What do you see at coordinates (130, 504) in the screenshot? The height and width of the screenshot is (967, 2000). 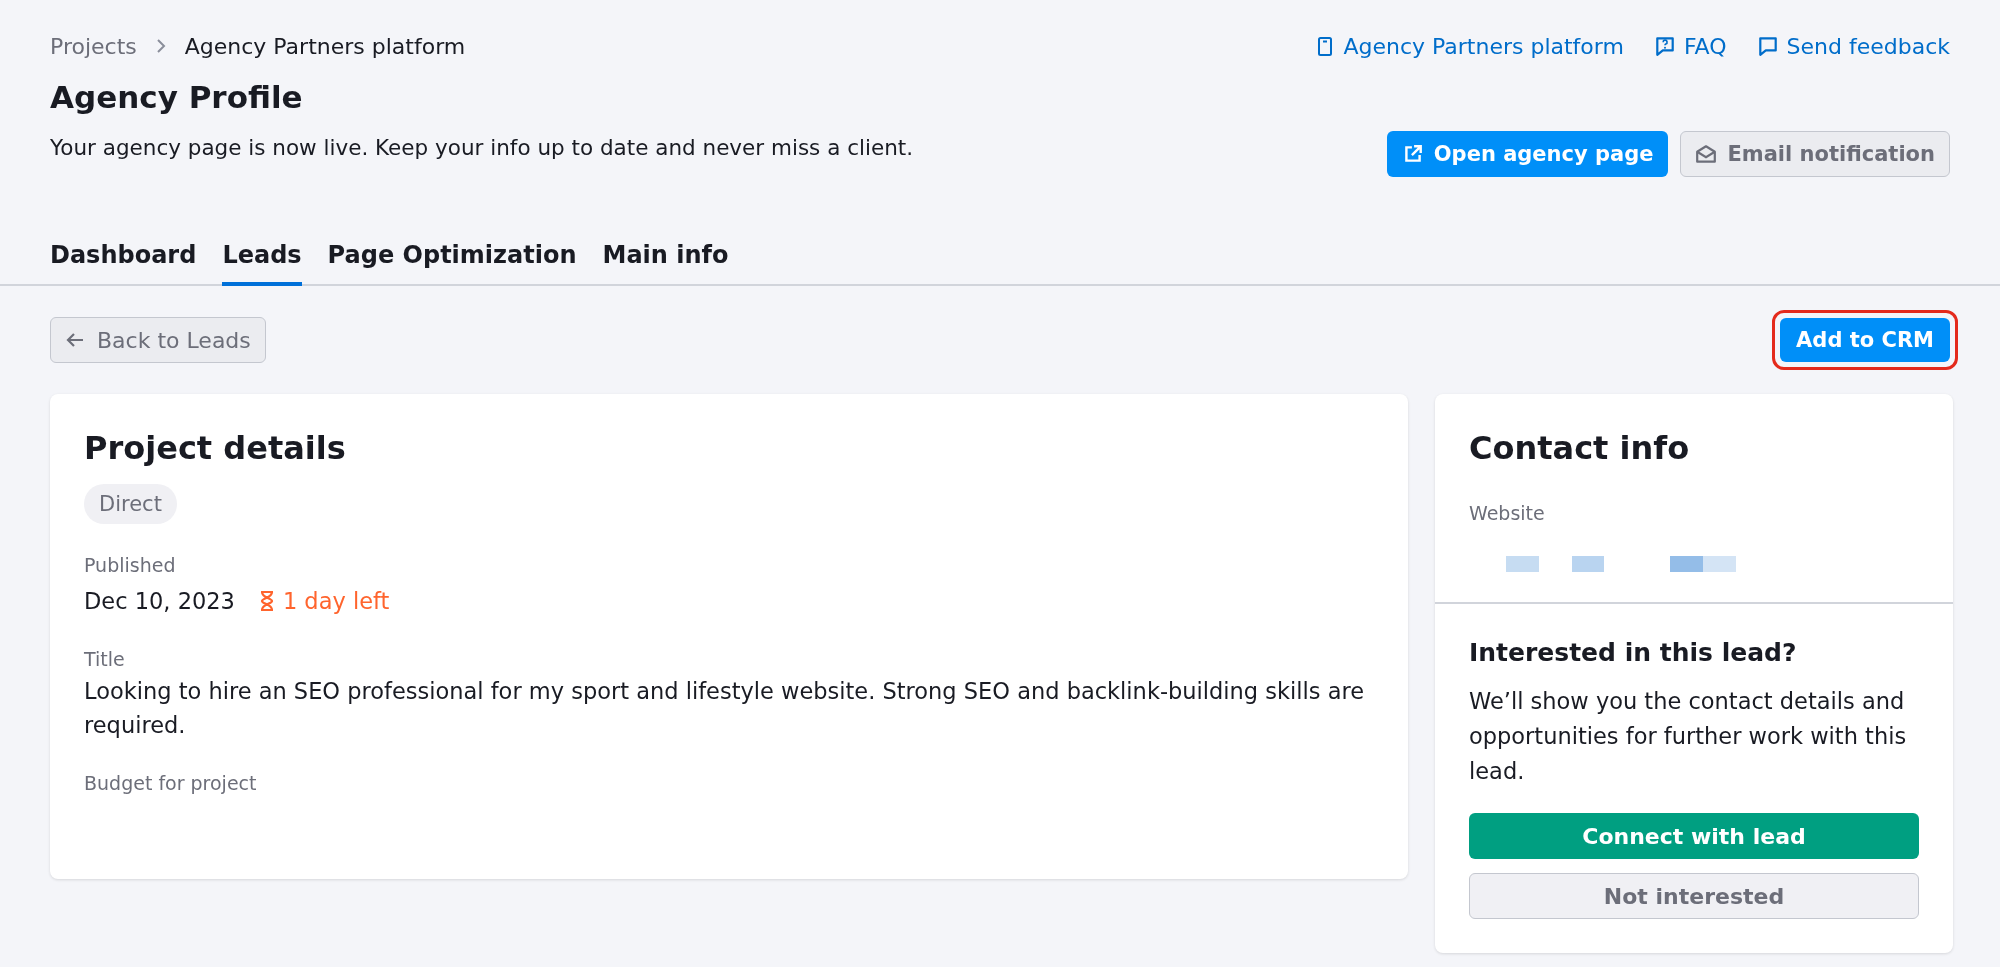 I see `tag: Direct` at bounding box center [130, 504].